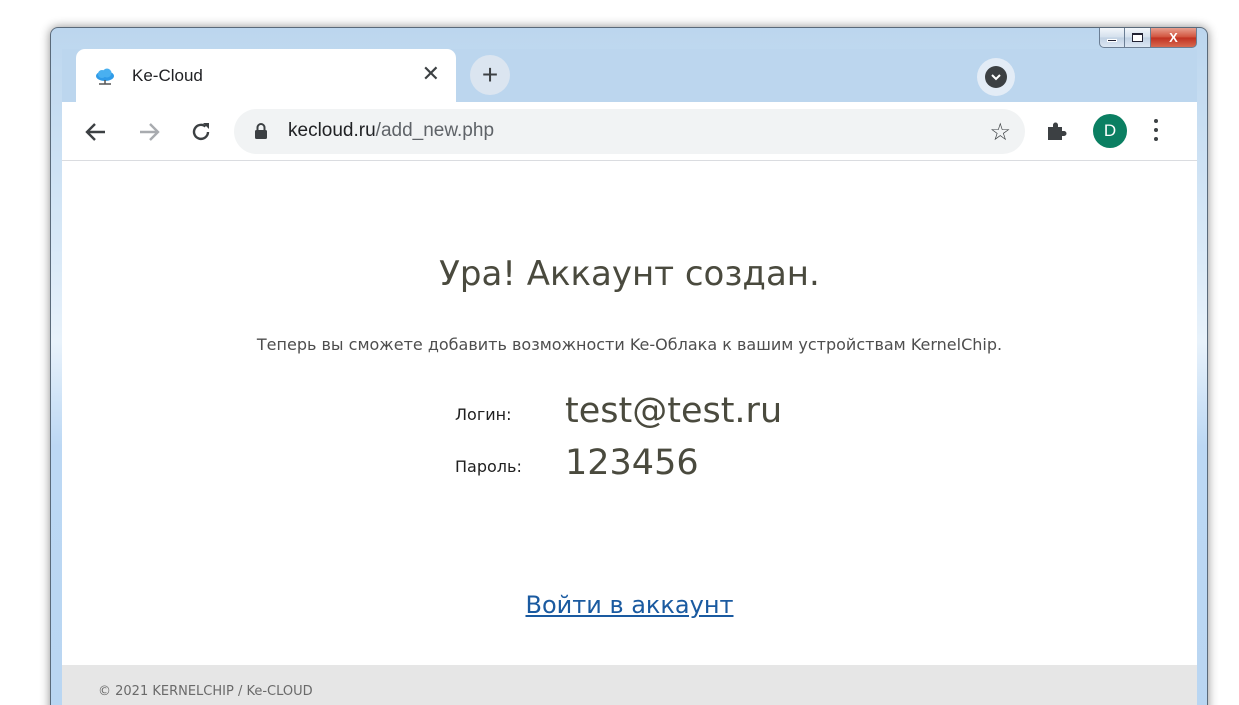 This screenshot has width=1239, height=705. I want to click on reload-button, so click(201, 132).